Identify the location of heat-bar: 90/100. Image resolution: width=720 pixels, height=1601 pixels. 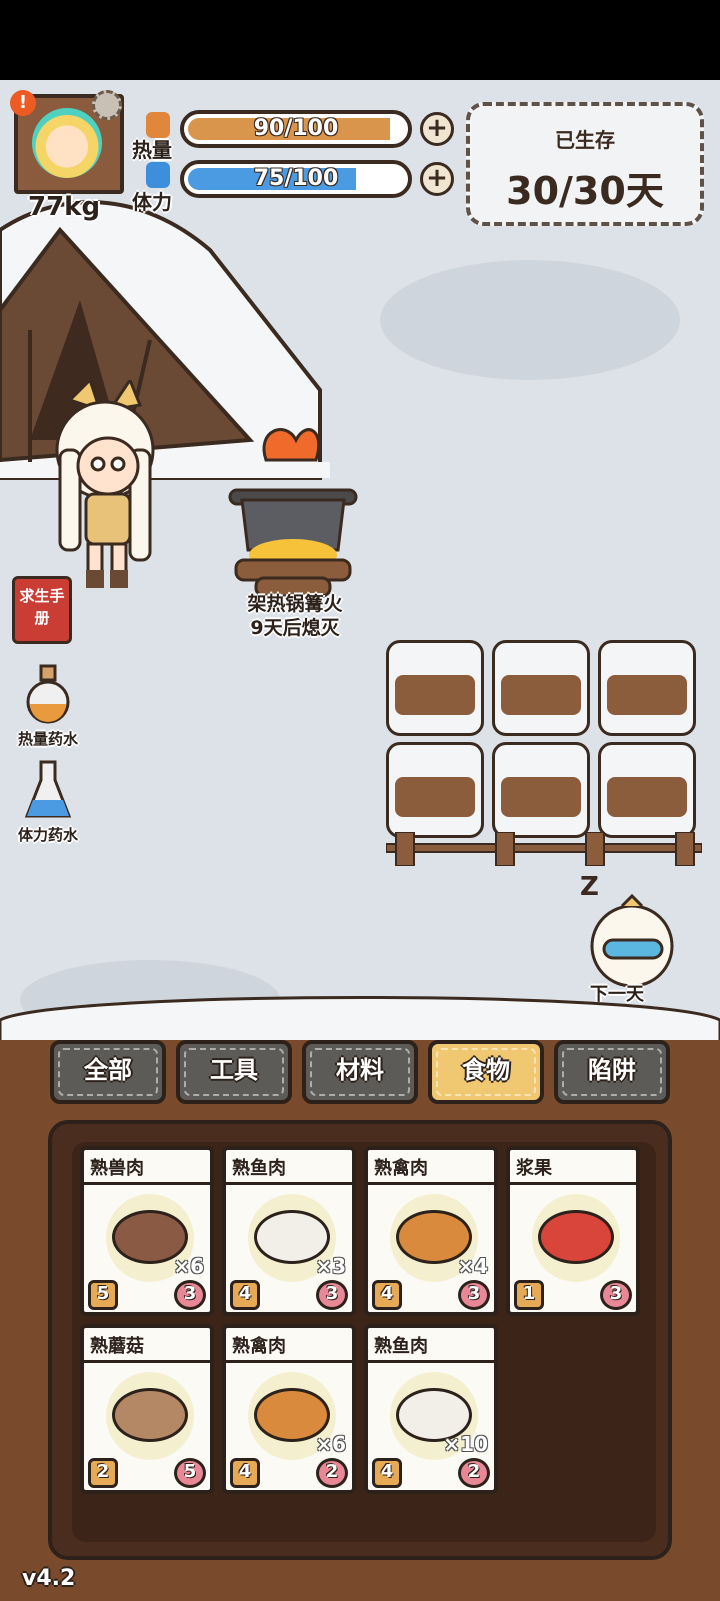
(296, 129).